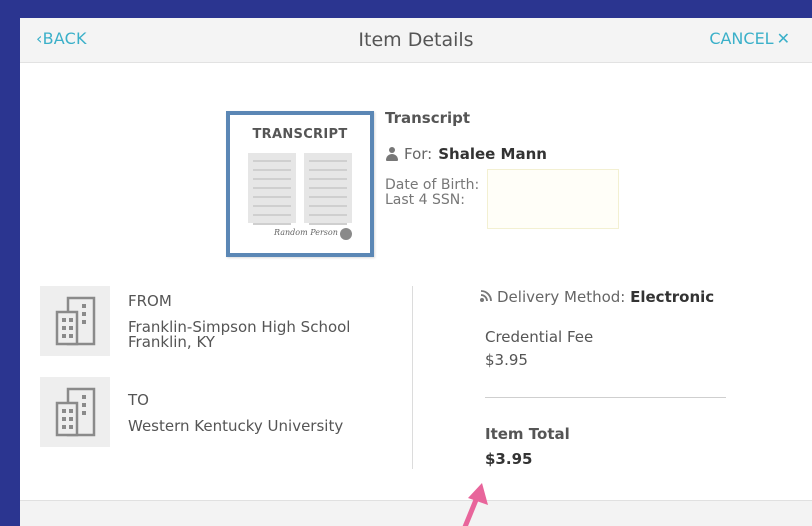 The image size is (812, 526). Describe the element at coordinates (412, 377) in the screenshot. I see `column-divider` at that location.